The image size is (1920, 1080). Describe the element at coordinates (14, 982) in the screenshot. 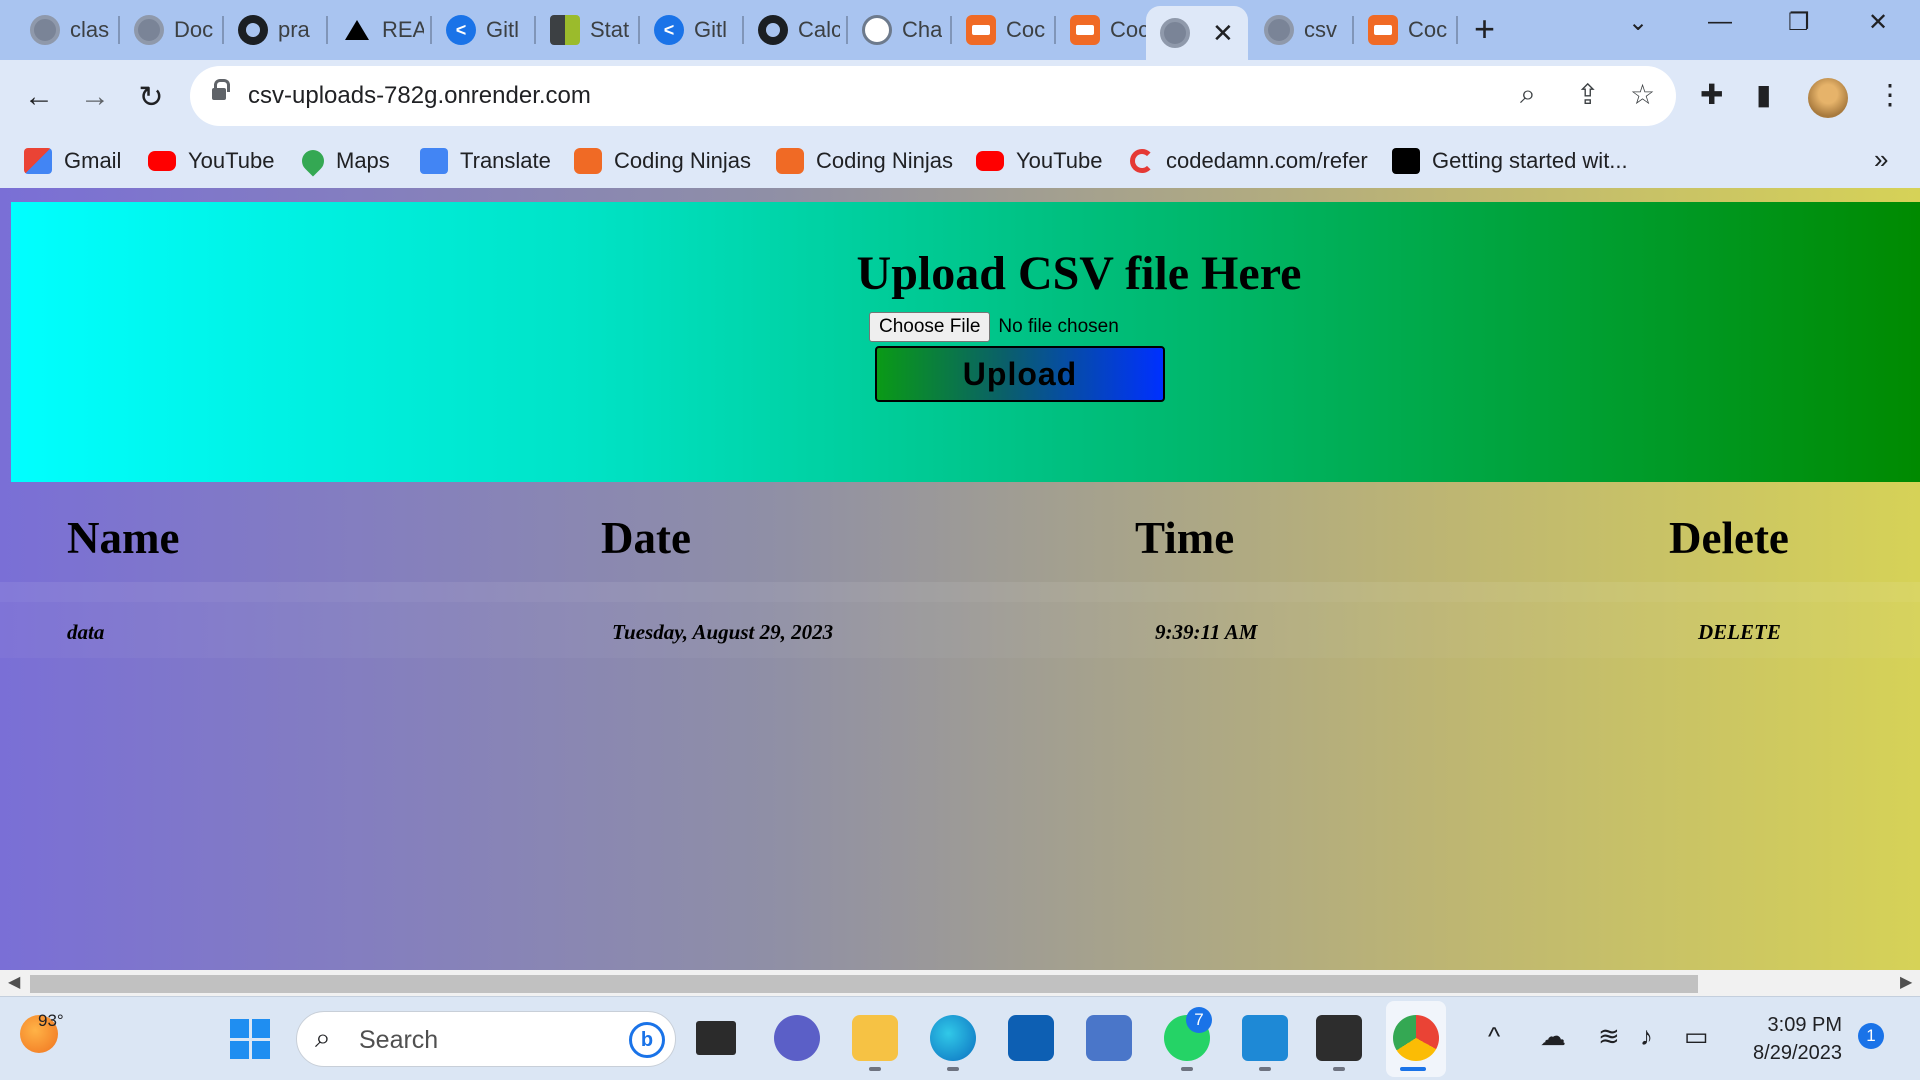

I see `scroll-left-icon: ◀` at that location.